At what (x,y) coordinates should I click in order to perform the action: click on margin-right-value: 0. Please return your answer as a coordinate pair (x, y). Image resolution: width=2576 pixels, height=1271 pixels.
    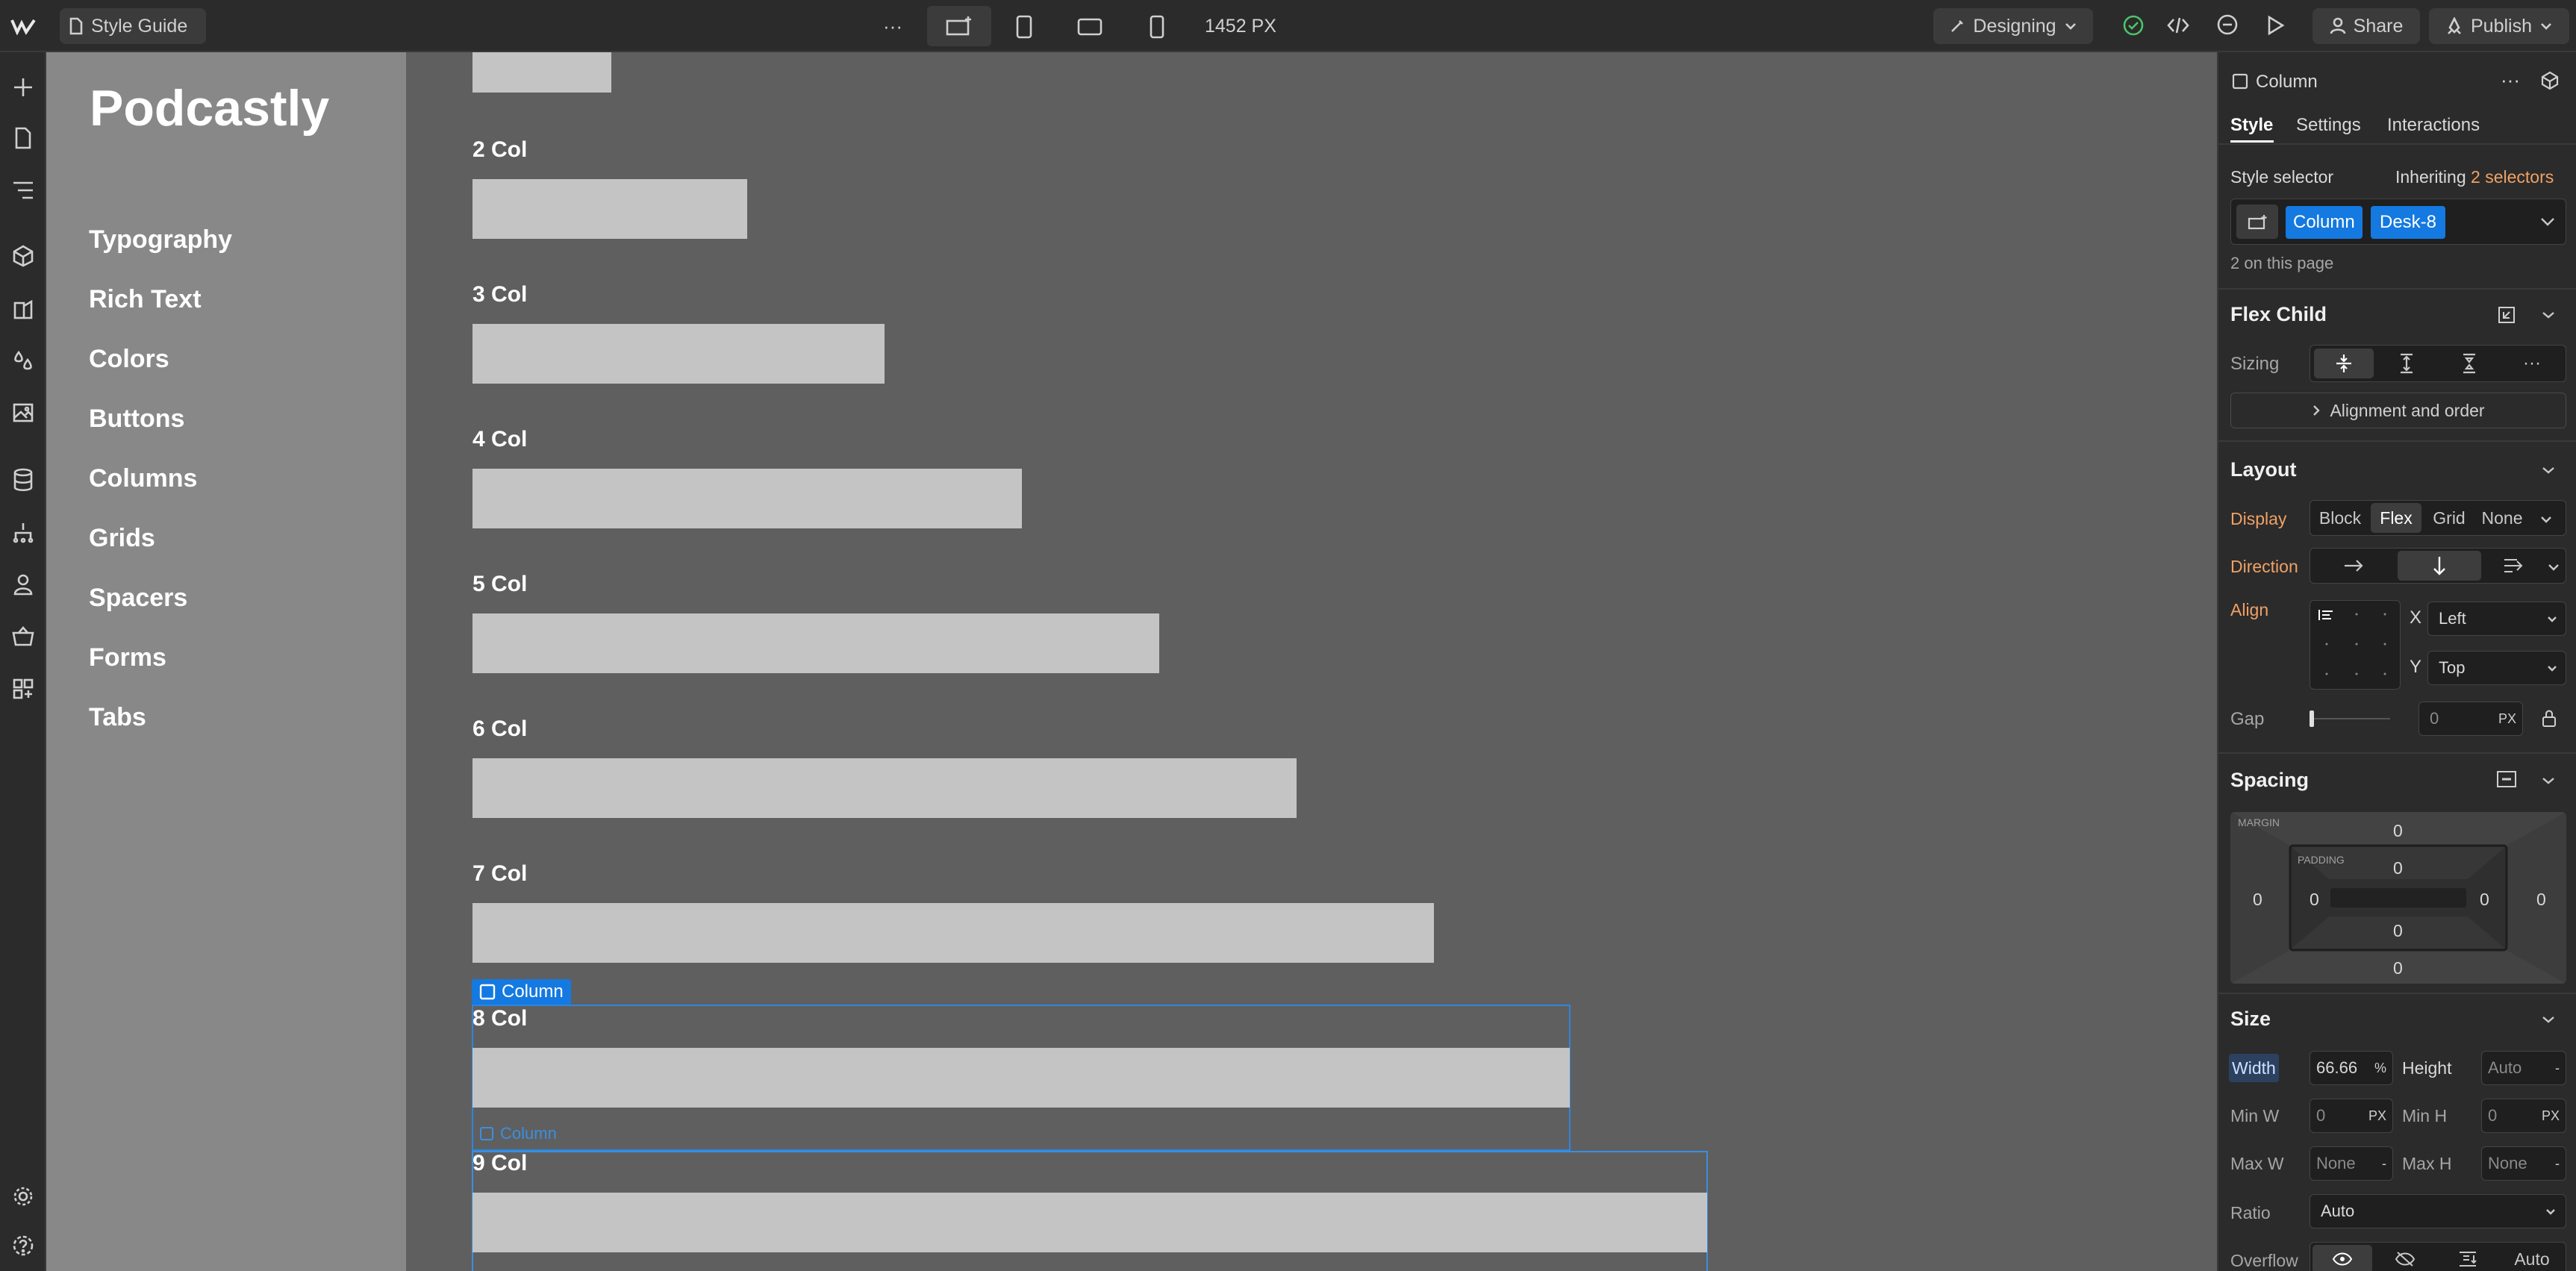
    Looking at the image, I should click on (2541, 900).